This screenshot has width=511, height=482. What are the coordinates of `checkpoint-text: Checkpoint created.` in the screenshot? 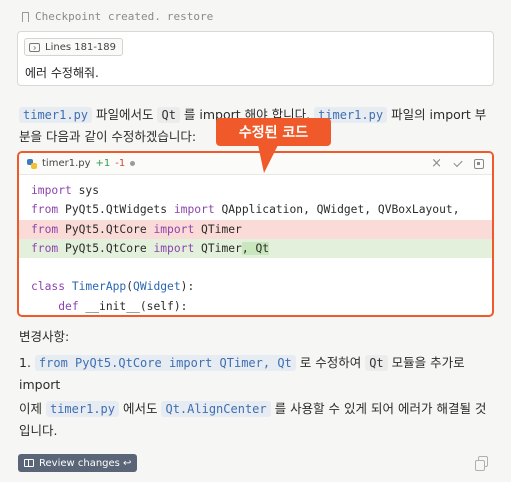 It's located at (98, 16).